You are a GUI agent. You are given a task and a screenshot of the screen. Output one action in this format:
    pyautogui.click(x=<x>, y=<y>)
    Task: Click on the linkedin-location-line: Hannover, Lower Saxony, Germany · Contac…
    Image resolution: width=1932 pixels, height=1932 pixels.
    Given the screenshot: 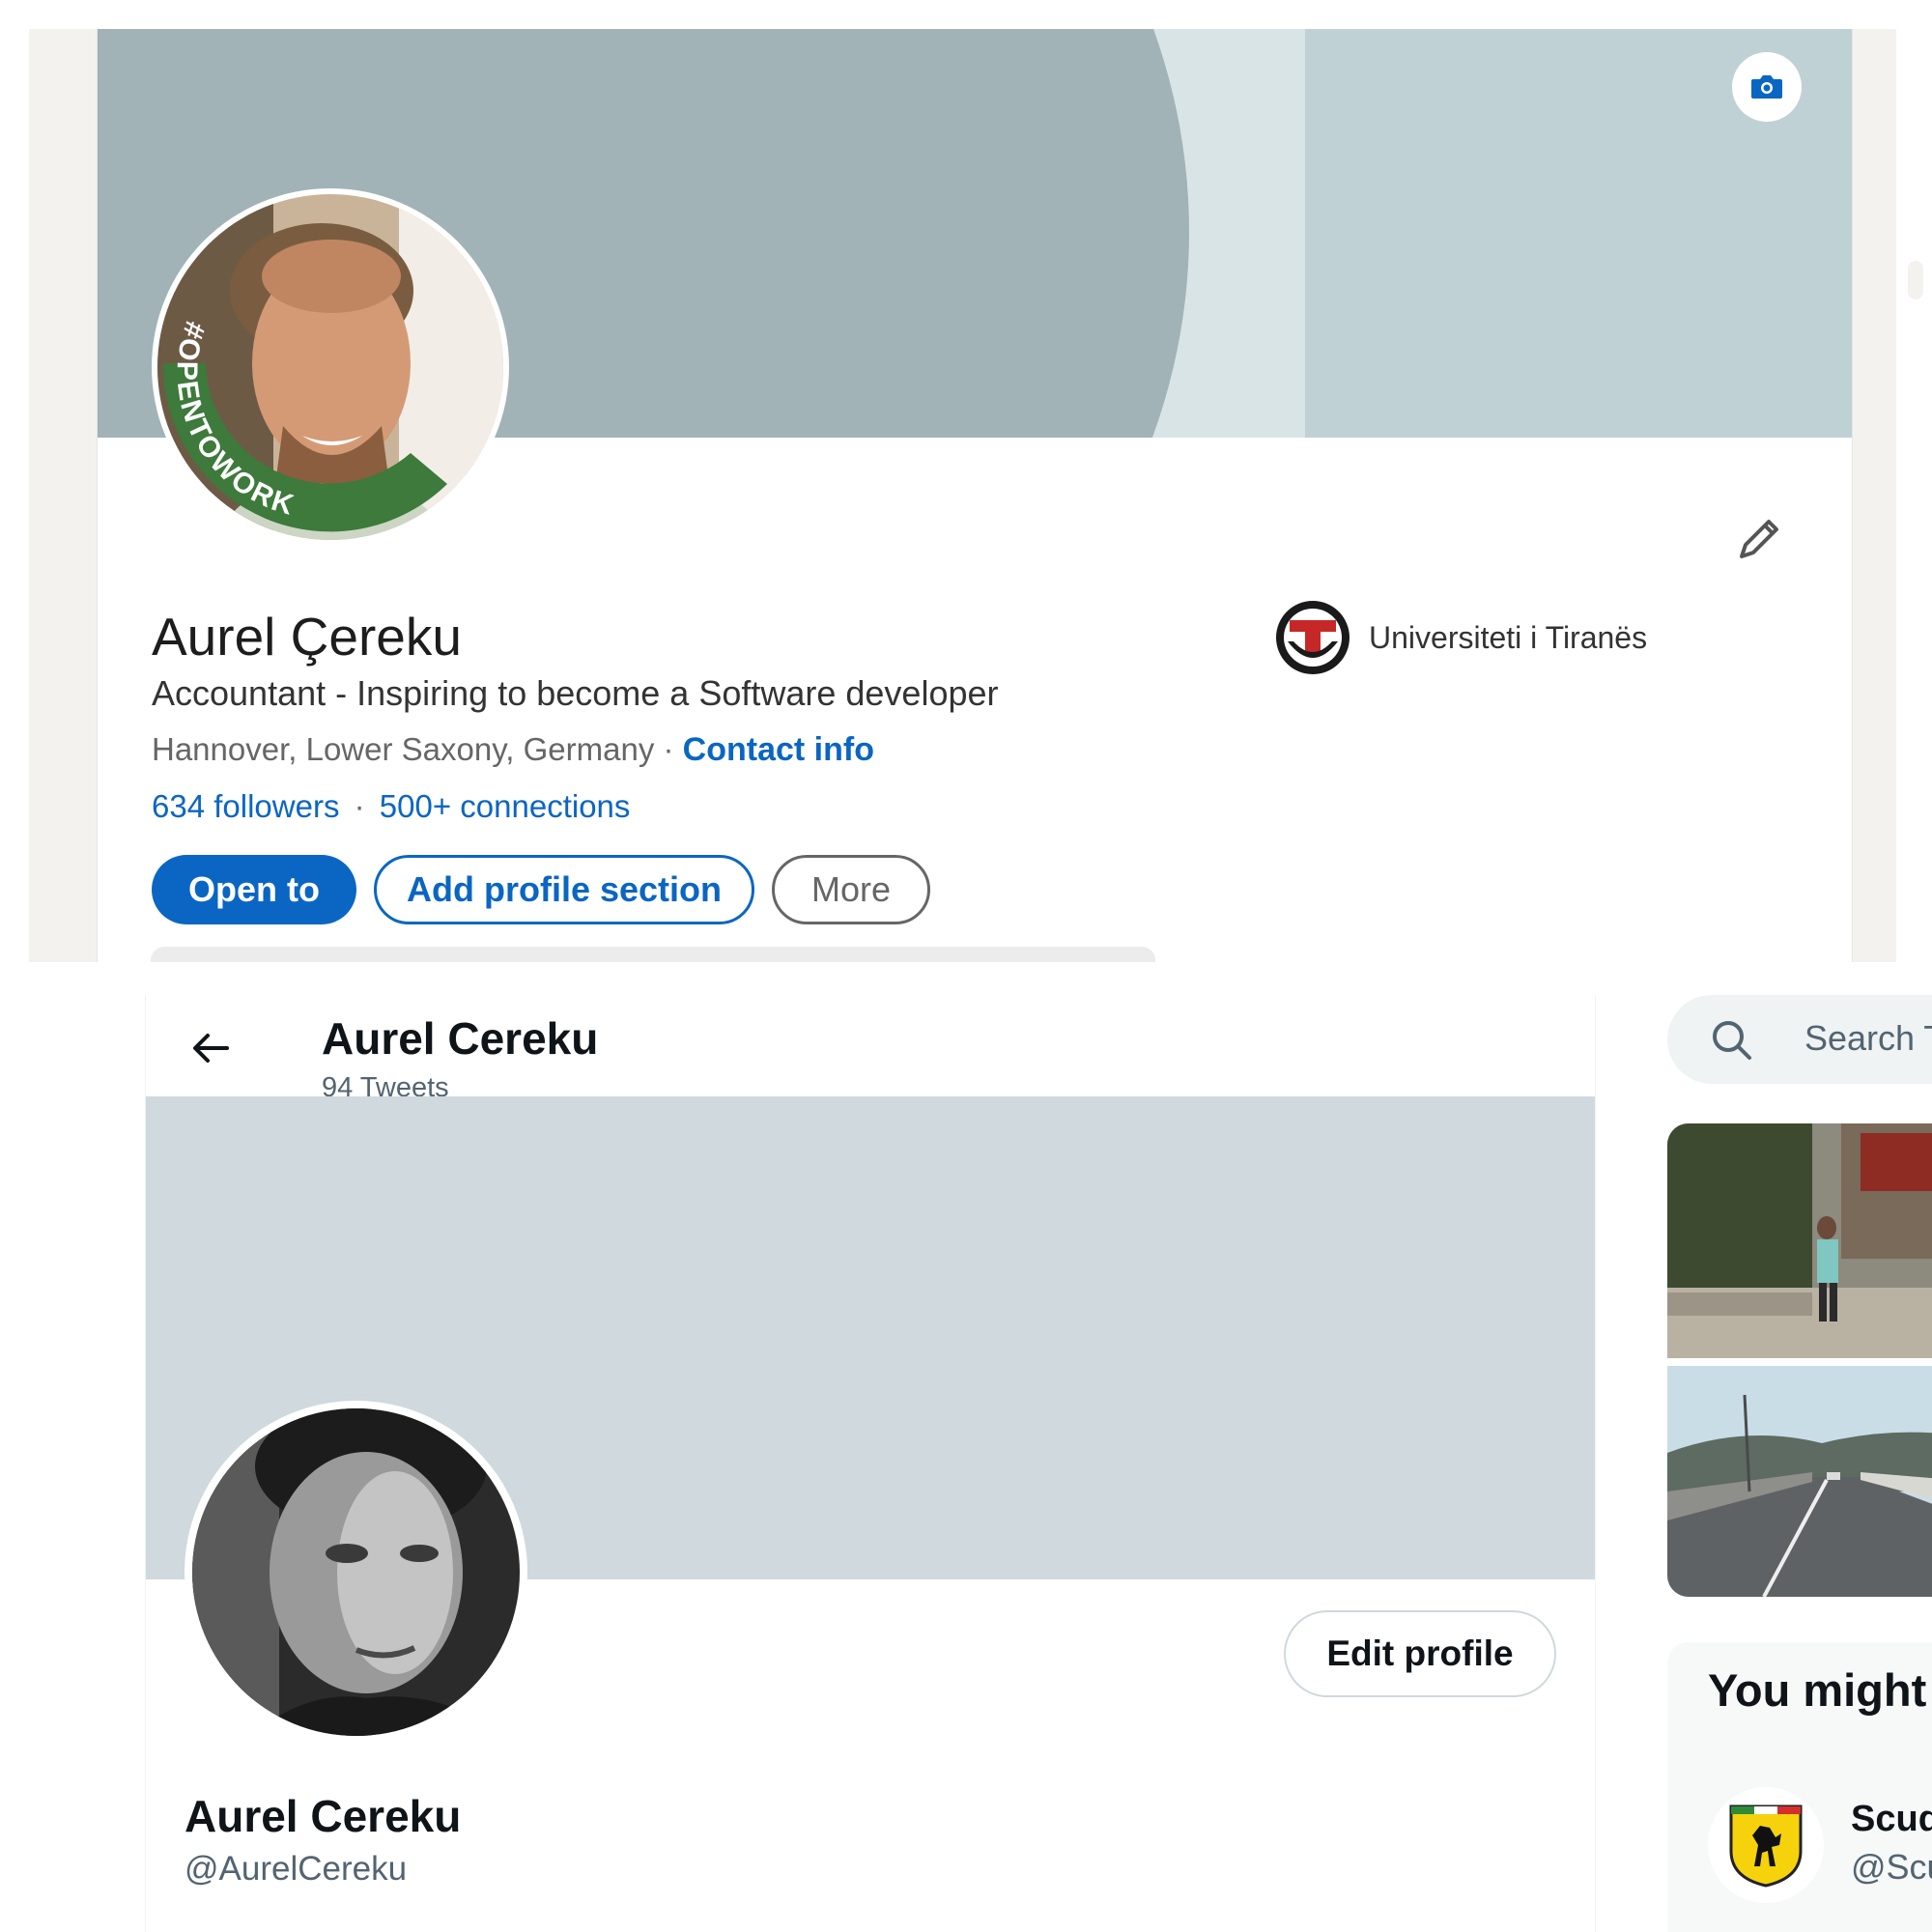 What is the action you would take?
    pyautogui.click(x=513, y=750)
    